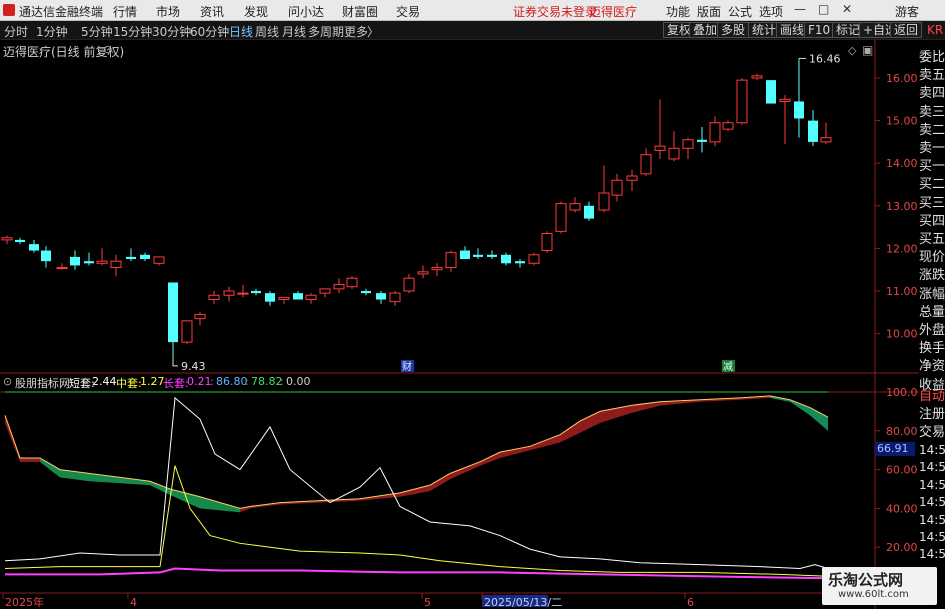  What do you see at coordinates (212, 11) in the screenshot?
I see `menu-news: 资讯` at bounding box center [212, 11].